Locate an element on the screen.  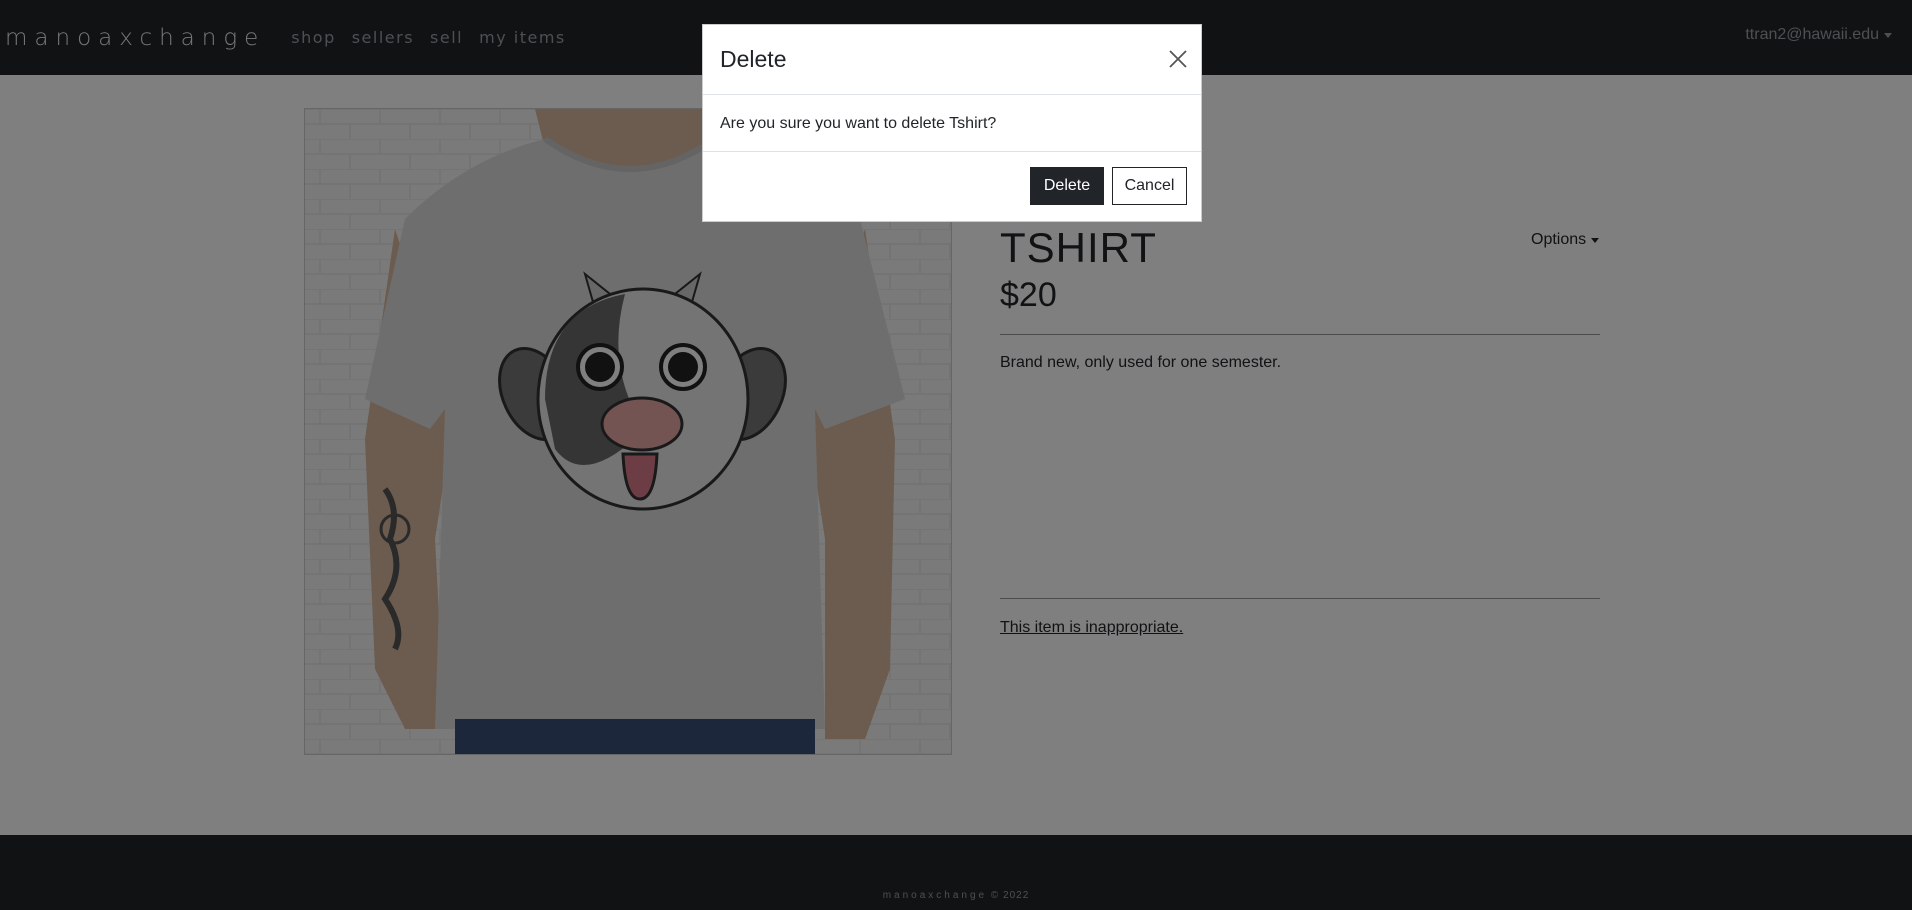
modal-title: Delete is located at coordinates (753, 59).